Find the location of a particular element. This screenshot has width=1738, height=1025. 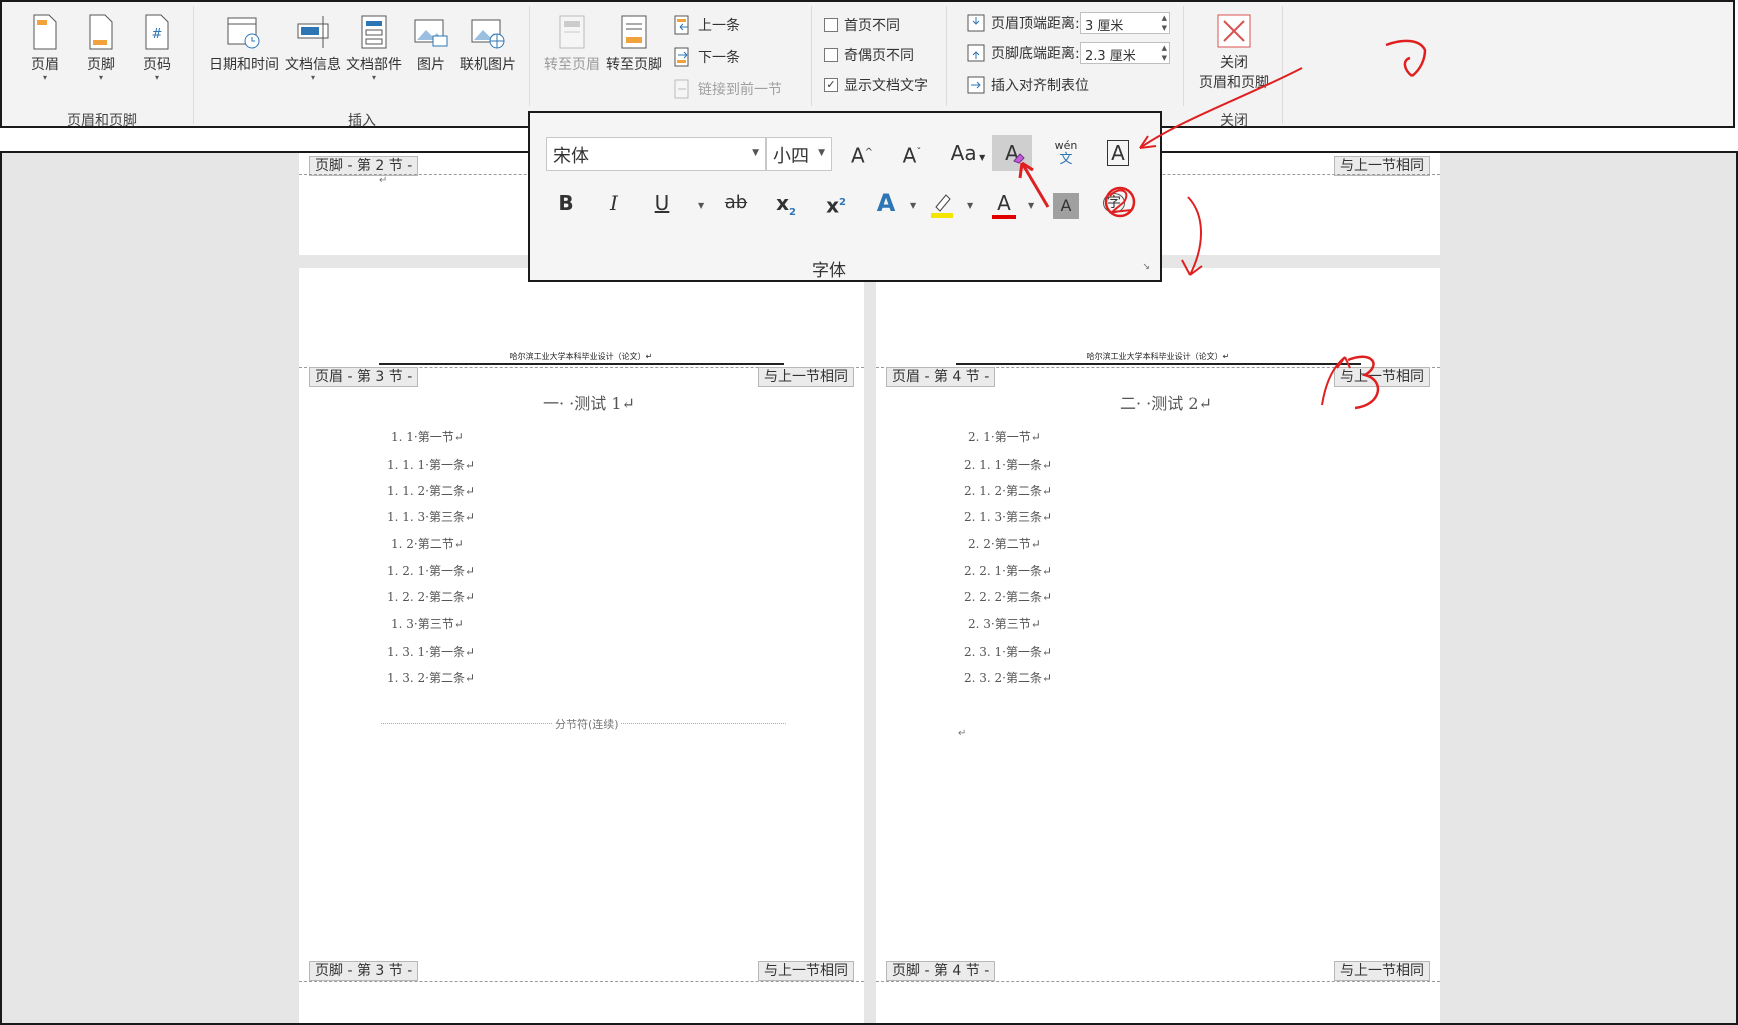

quick-parts-icon is located at coordinates (374, 32).